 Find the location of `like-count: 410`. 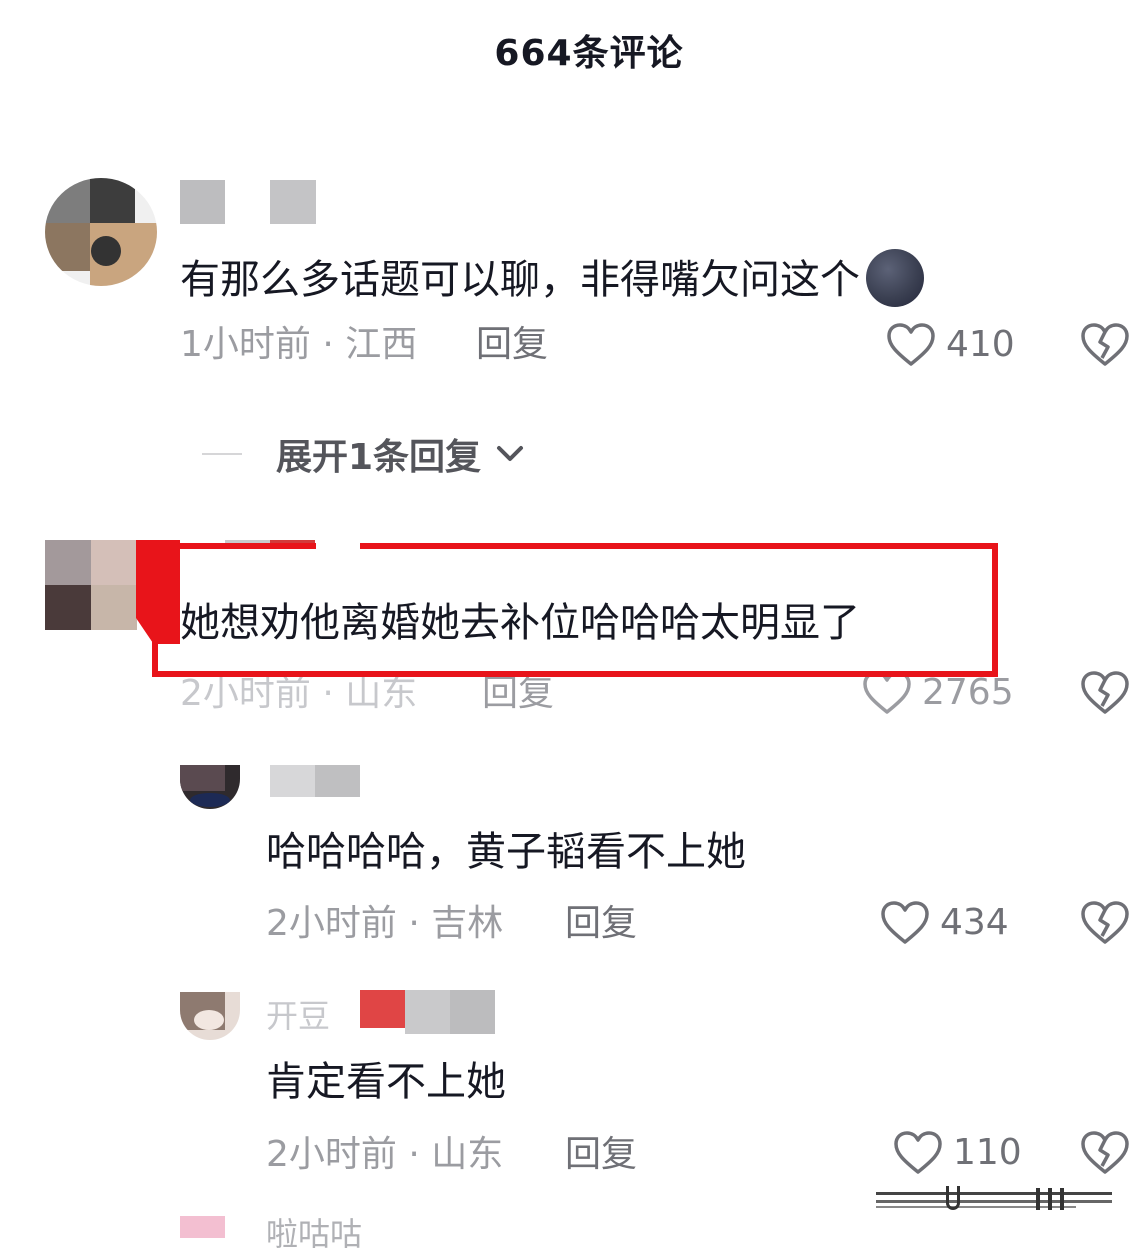

like-count: 410 is located at coordinates (980, 344).